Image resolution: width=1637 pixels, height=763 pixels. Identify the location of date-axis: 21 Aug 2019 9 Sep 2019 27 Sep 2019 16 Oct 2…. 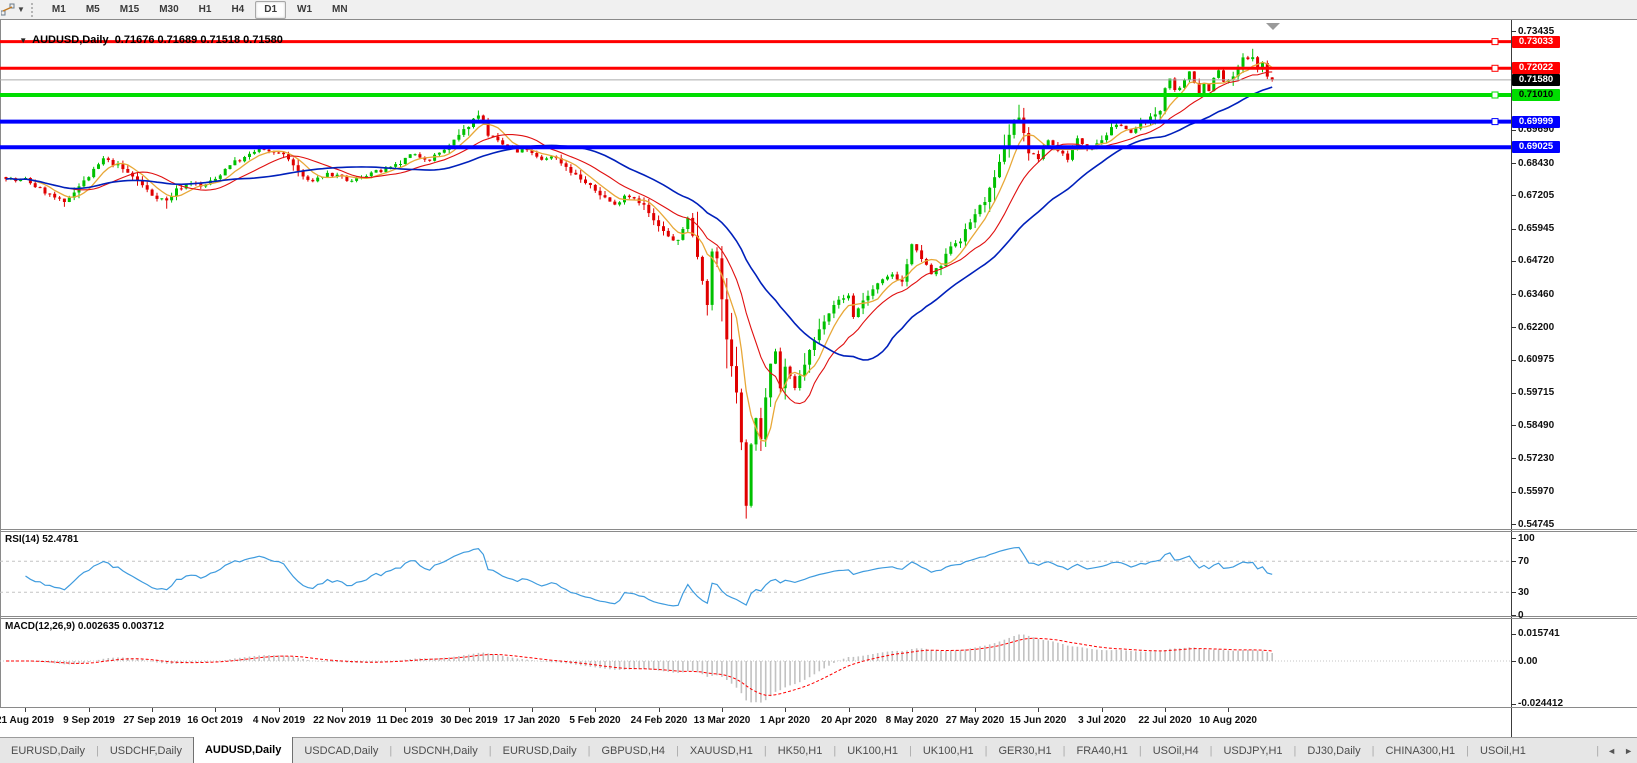
(755, 722).